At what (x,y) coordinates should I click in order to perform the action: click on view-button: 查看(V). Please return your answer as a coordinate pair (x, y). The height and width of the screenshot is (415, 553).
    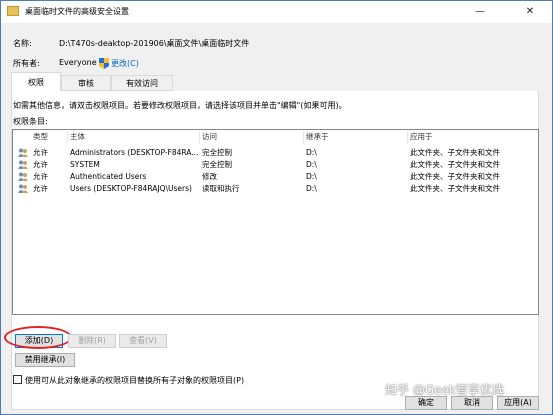
    Looking at the image, I should click on (143, 341).